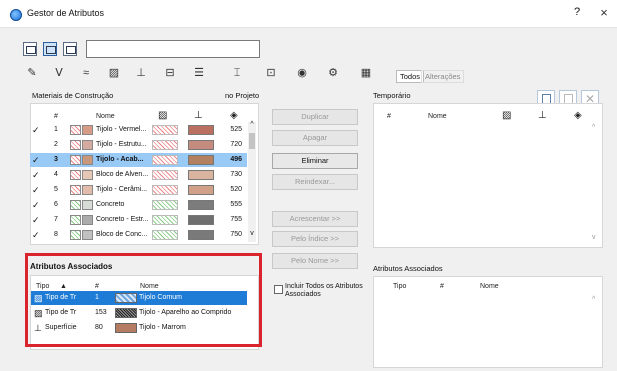  Describe the element at coordinates (366, 73) in the screenshot. I see `category-icon: ▦` at that location.